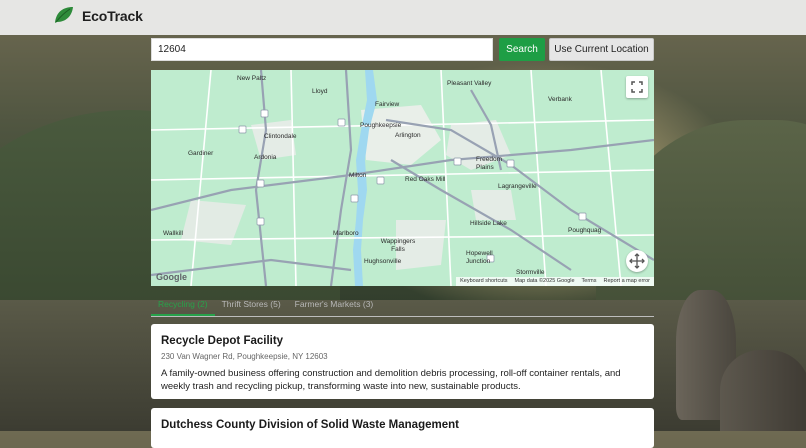  I want to click on tab-farmers-markets: Farmer's Markets (3), so click(334, 306).